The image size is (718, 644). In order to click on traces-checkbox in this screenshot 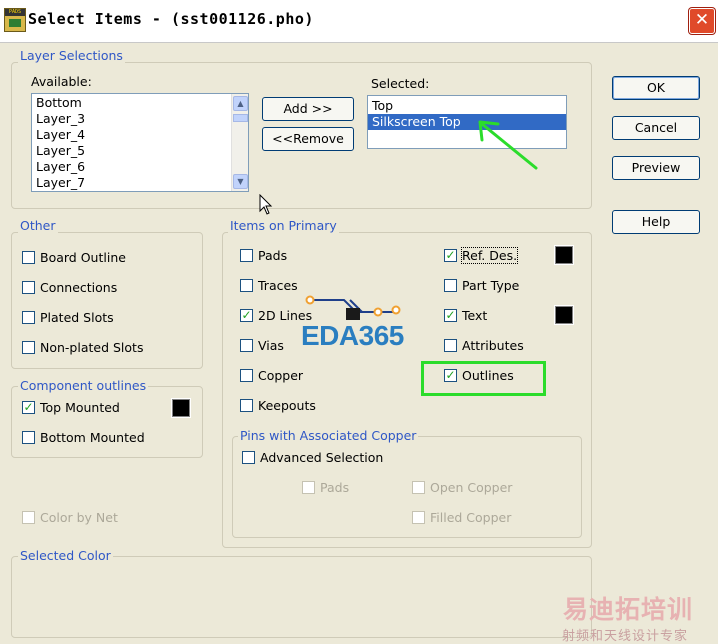, I will do `click(246, 285)`.